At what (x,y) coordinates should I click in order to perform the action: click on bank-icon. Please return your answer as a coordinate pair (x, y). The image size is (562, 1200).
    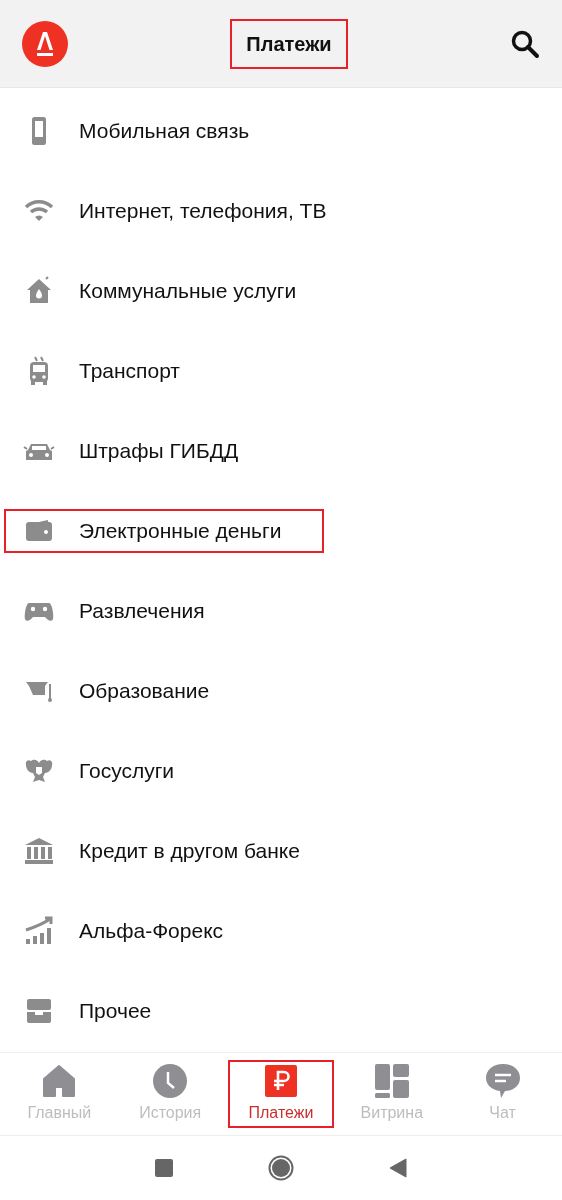
    Looking at the image, I should click on (39, 851).